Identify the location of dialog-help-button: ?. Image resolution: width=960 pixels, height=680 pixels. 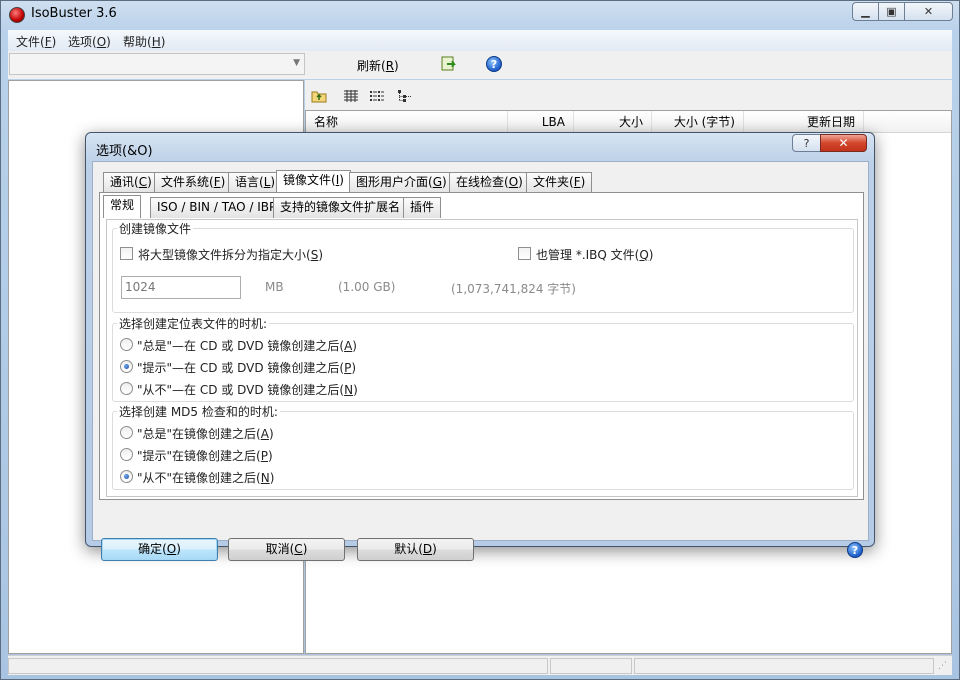
(806, 143).